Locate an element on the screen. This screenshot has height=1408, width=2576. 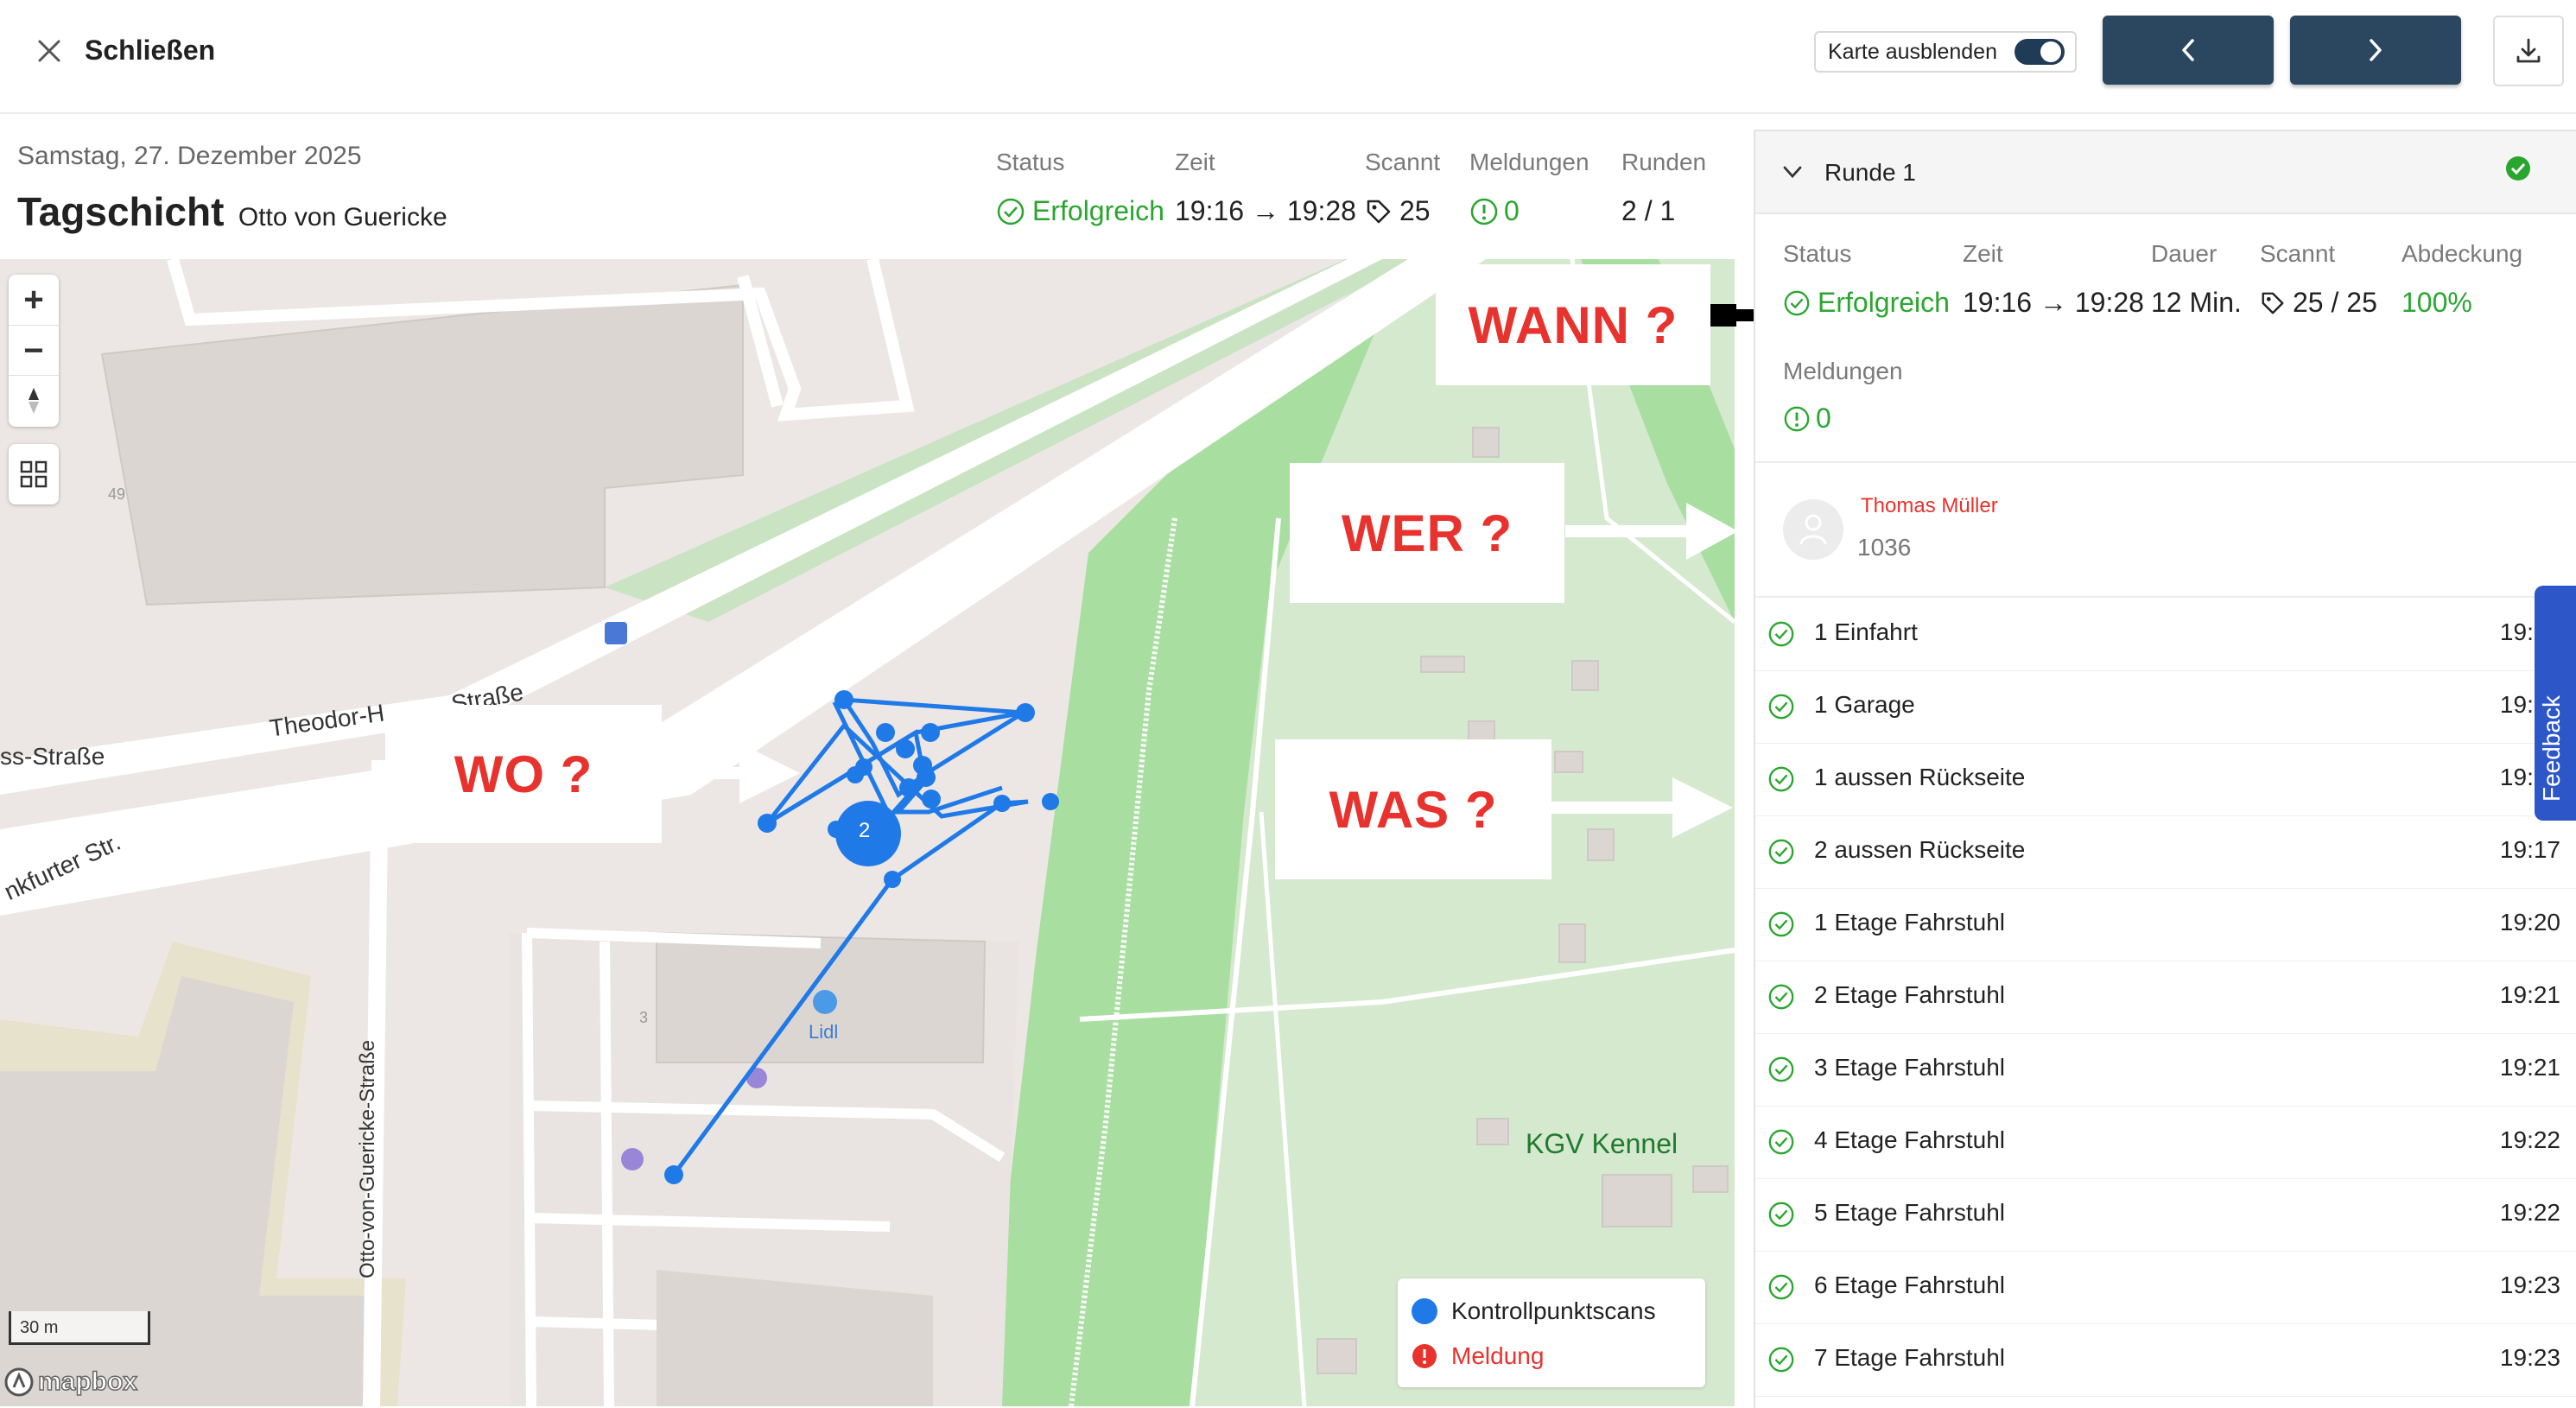
checkpoint-name: 1 Einfahrt is located at coordinates (1866, 632).